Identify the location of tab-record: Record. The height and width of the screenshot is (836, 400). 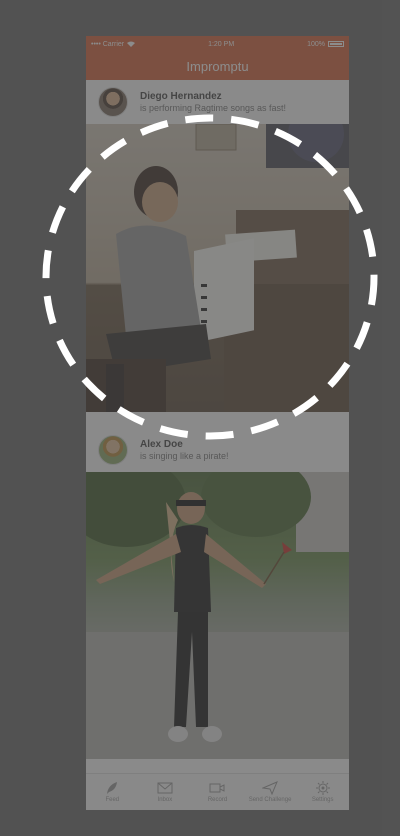
(217, 792).